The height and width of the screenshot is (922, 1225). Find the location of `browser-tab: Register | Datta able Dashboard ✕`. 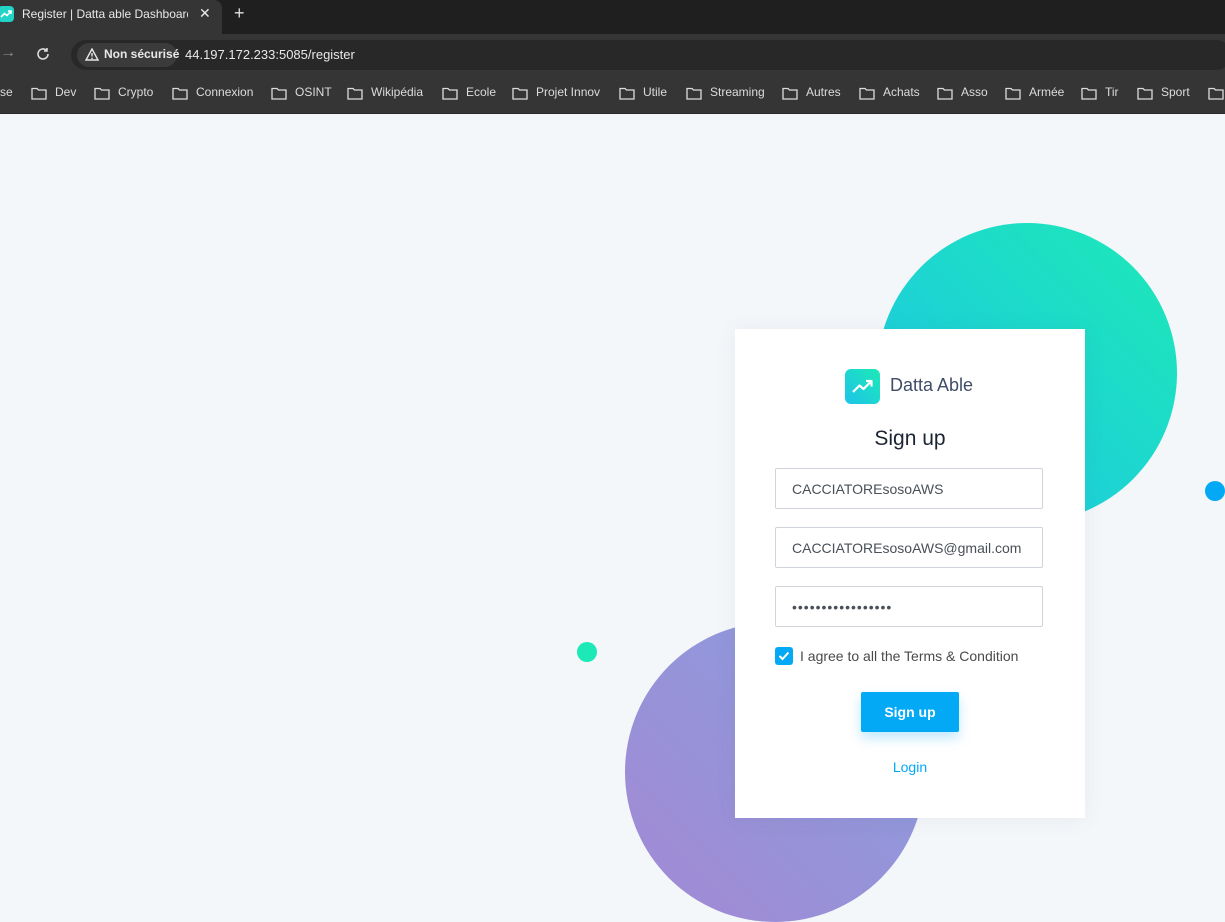

browser-tab: Register | Datta able Dashboard ✕ is located at coordinates (111, 17).